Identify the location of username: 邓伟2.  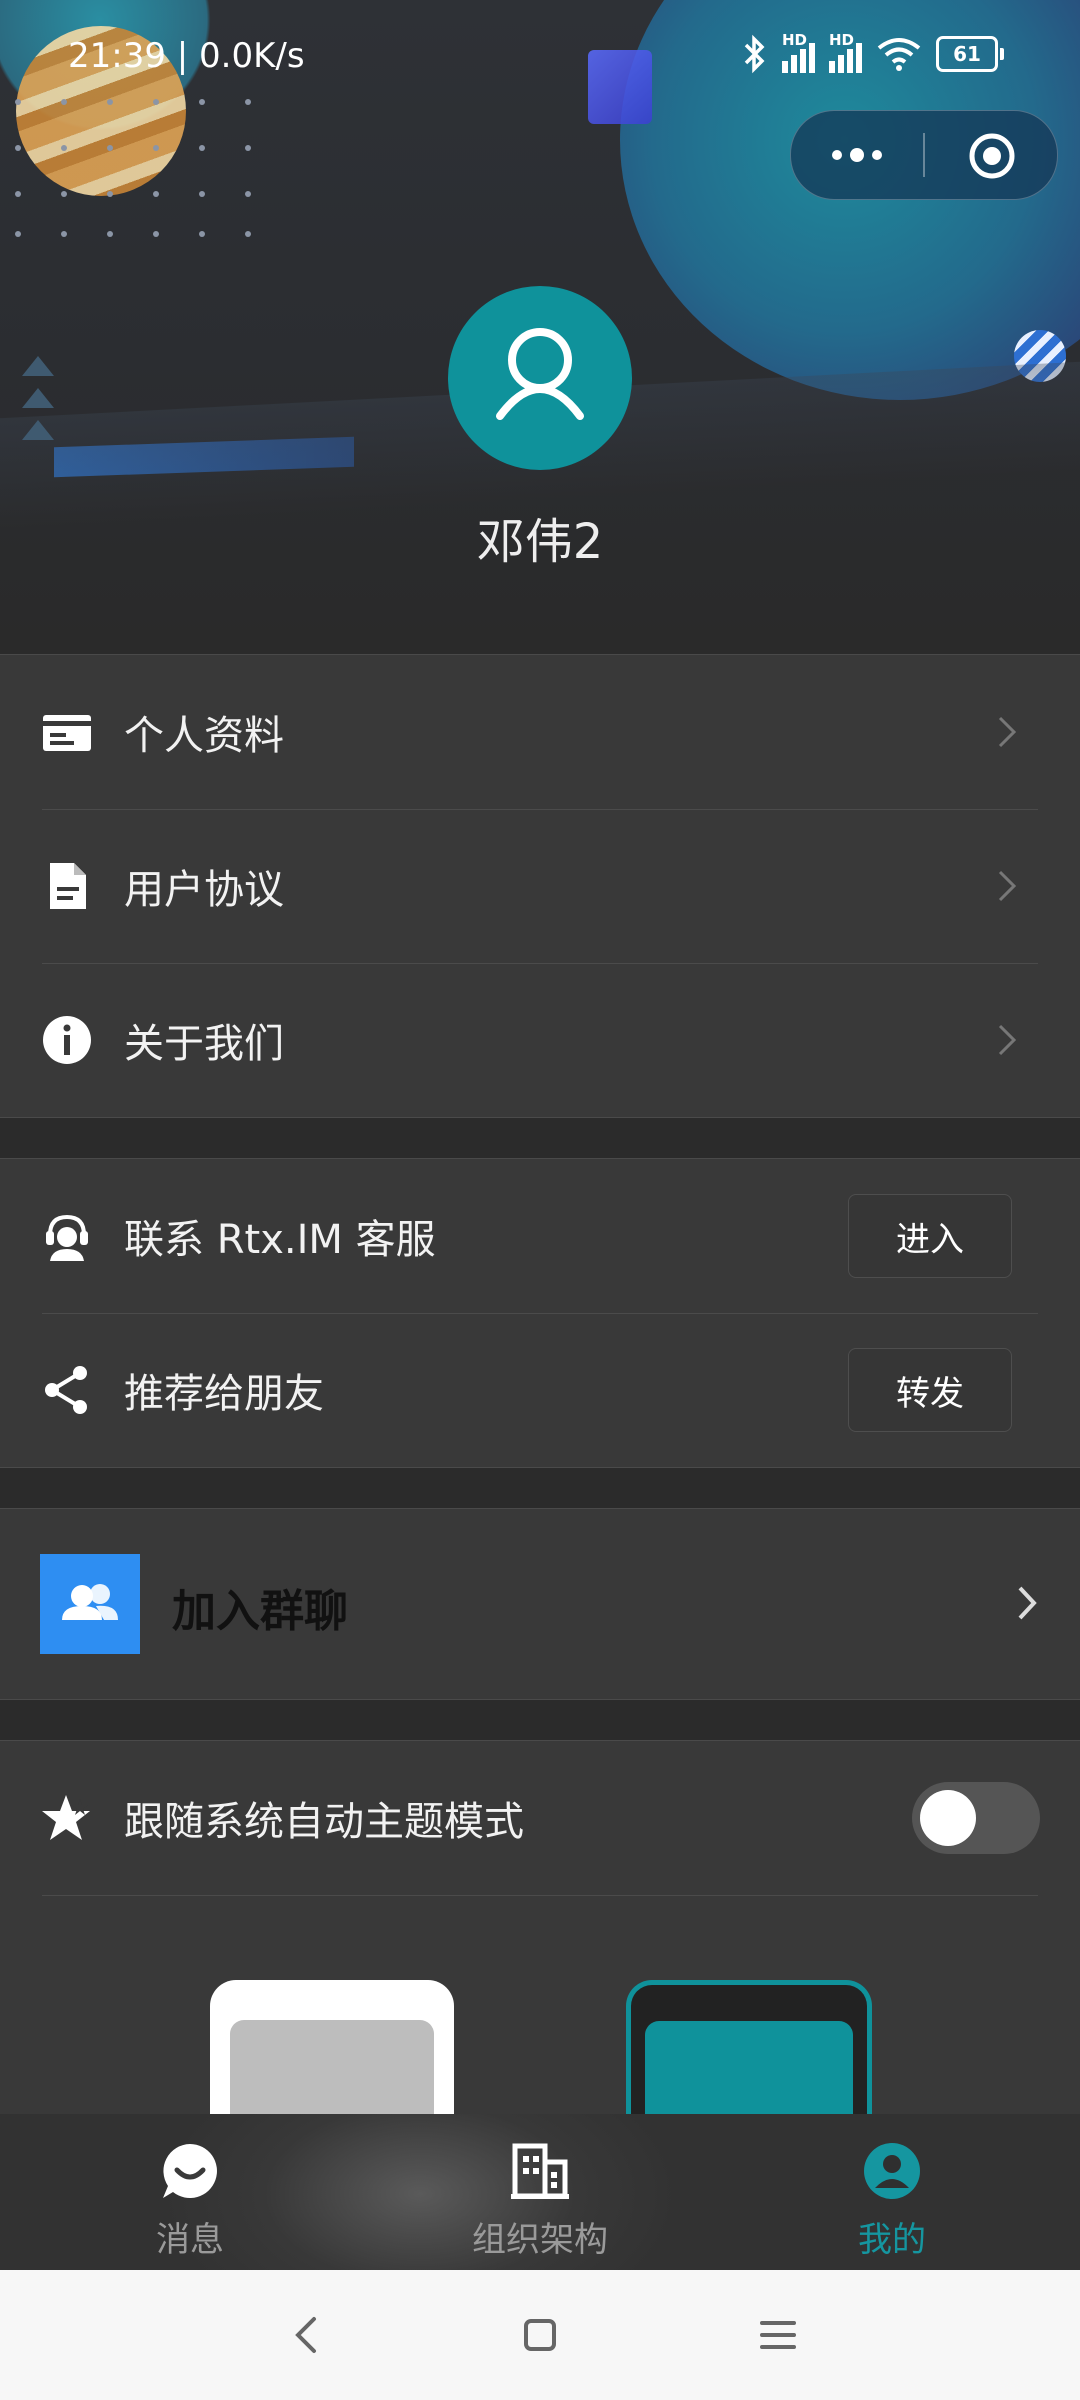
(540, 542).